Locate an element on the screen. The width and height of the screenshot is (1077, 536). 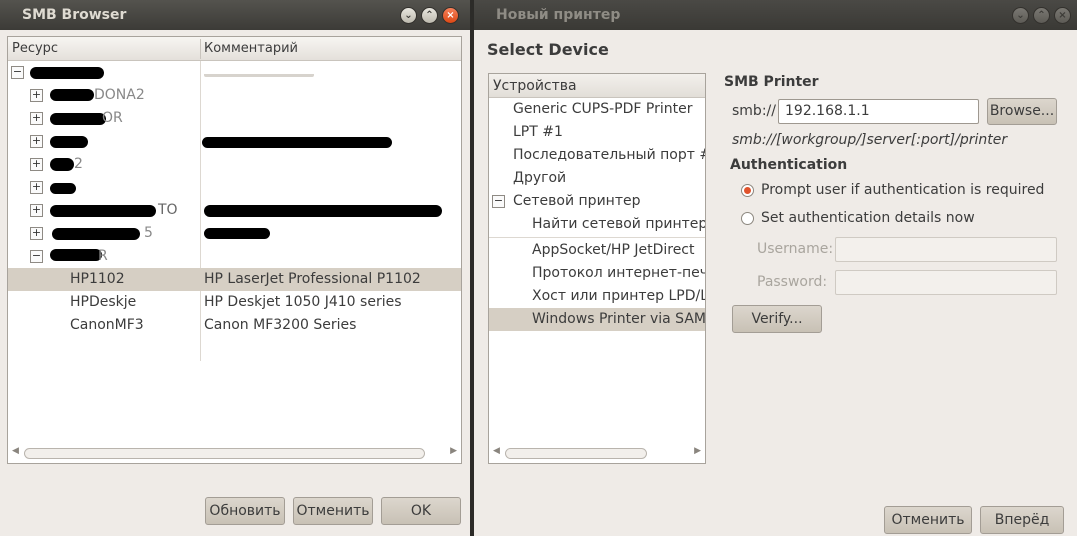
tree-row: + DONA2 is located at coordinates (234, 95).